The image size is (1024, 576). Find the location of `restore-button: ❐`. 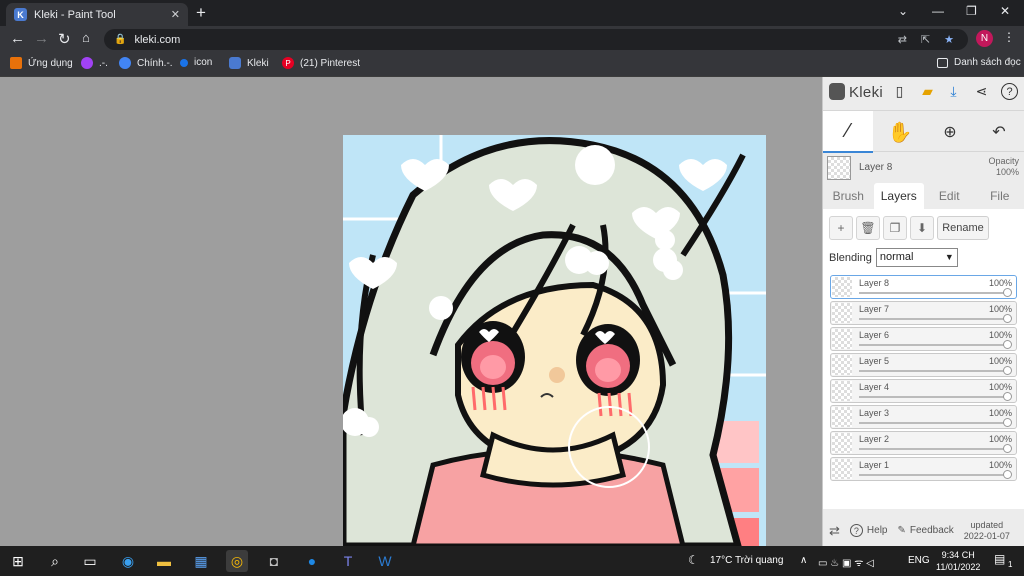

restore-button: ❐ is located at coordinates (971, 11).